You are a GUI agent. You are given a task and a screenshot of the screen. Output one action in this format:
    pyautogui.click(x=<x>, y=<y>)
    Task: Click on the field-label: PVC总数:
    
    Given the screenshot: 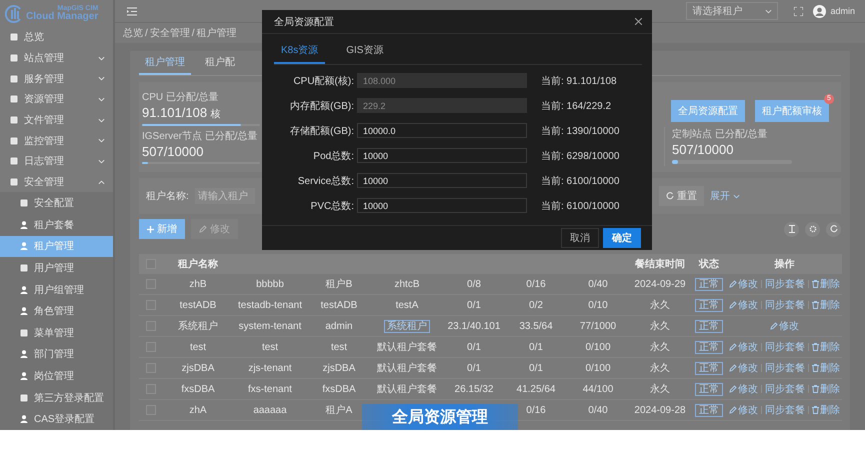 What is the action you would take?
    pyautogui.click(x=332, y=206)
    